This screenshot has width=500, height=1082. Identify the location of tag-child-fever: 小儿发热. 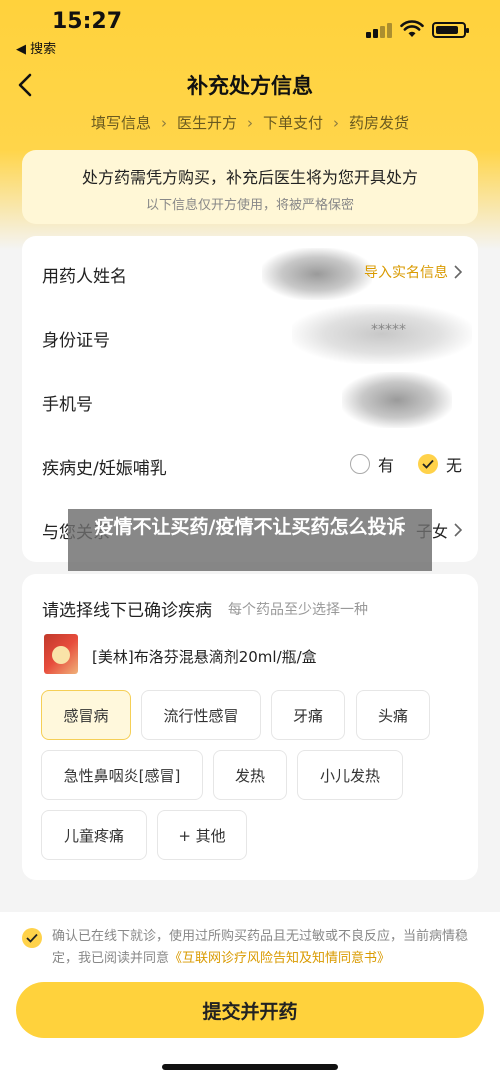
(350, 775).